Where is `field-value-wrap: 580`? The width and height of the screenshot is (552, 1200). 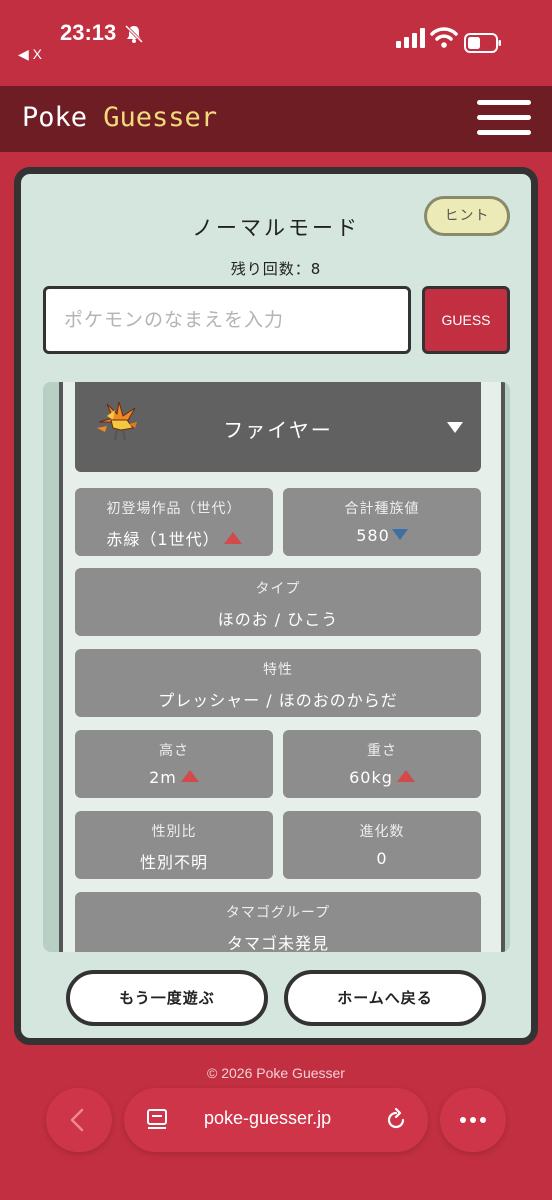
field-value-wrap: 580 is located at coordinates (382, 535).